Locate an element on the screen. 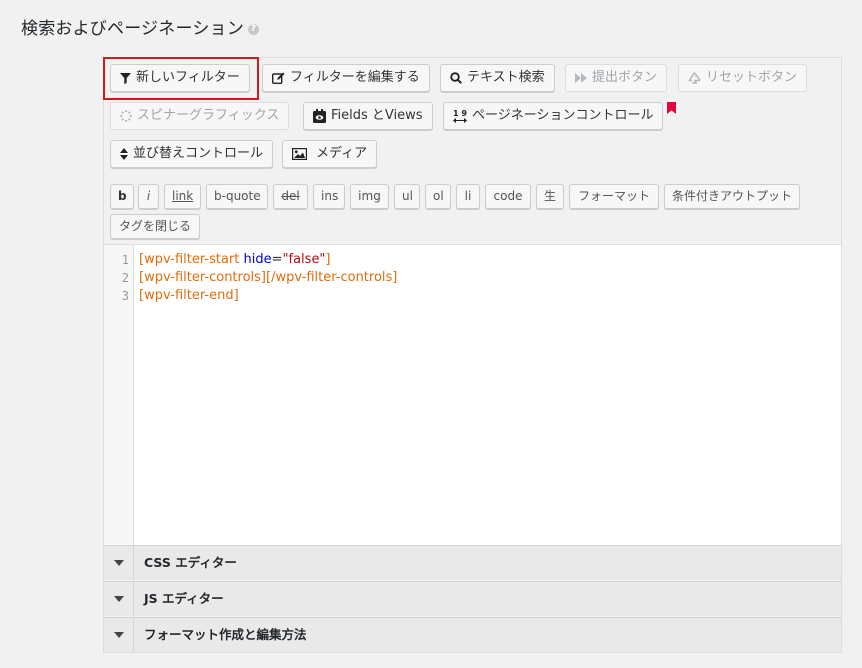 This screenshot has width=862, height=668. line-number: 3 is located at coordinates (125, 296).